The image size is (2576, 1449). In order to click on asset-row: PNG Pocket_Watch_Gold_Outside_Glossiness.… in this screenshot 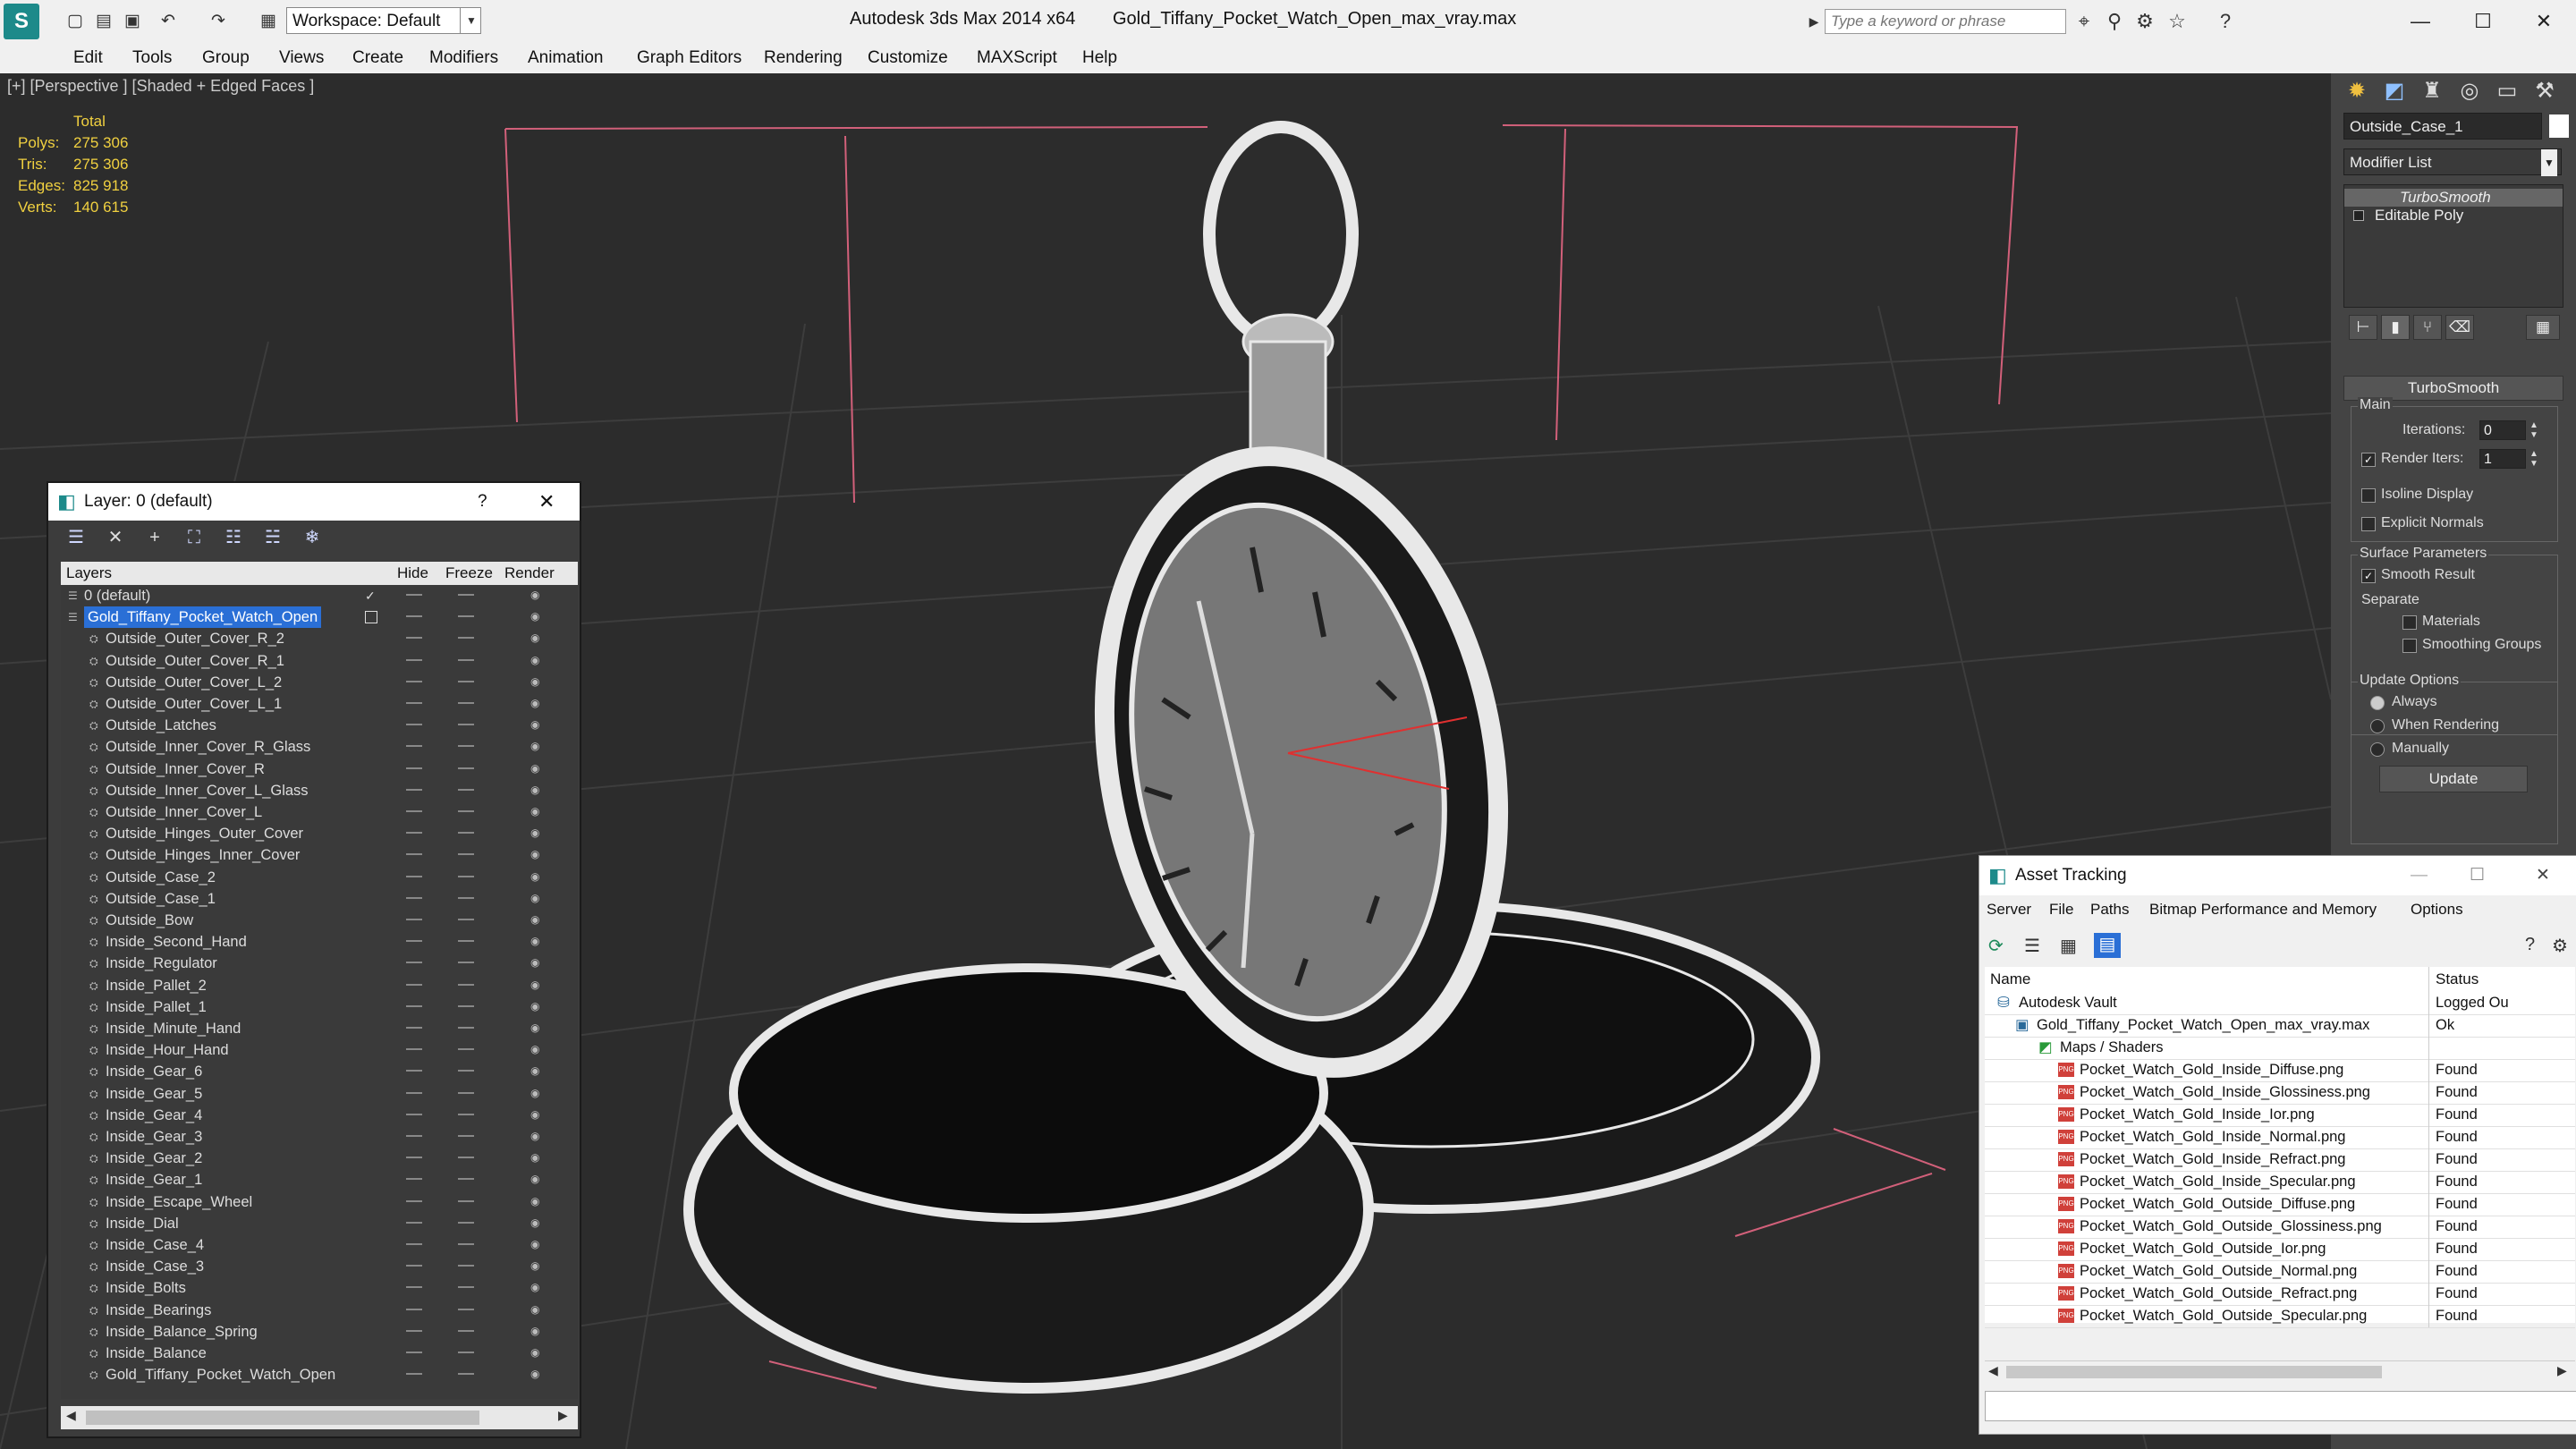, I will do `click(2280, 1227)`.